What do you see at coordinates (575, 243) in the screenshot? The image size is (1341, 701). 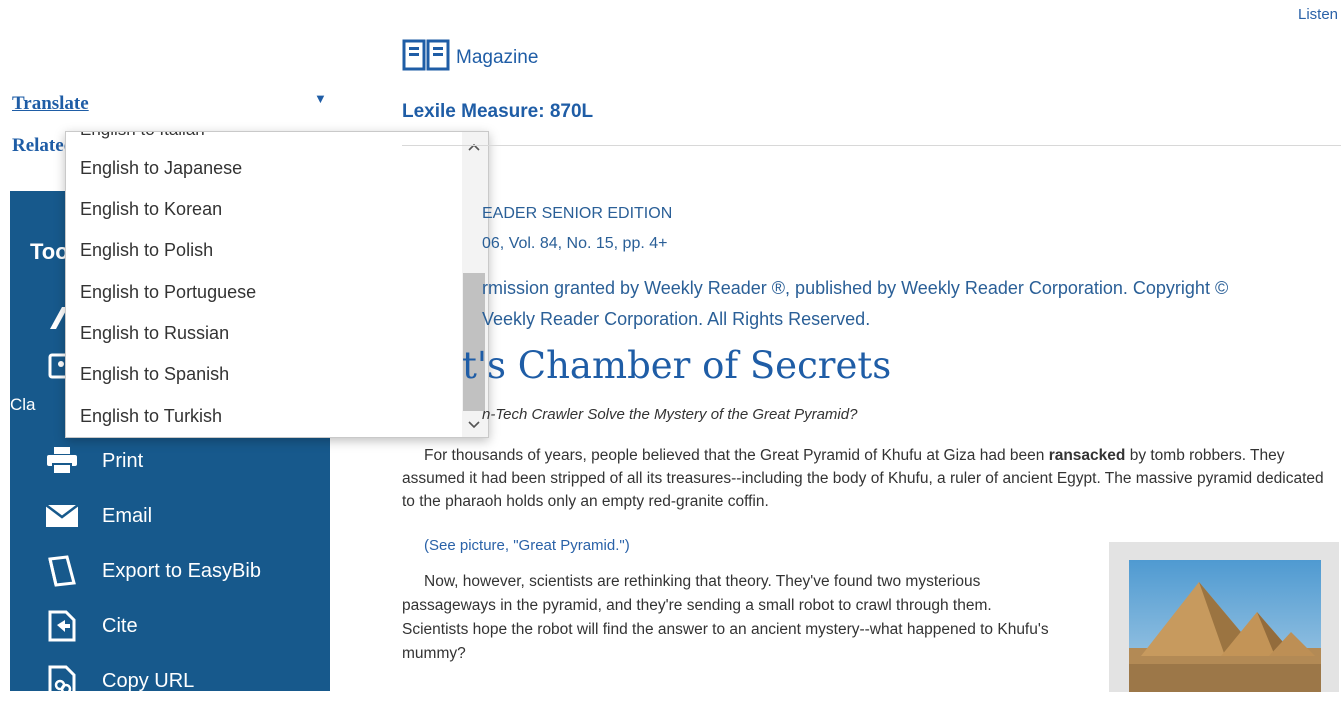 I see `source-citation: 06, Vol. 84, No. 15, pp. 4+` at bounding box center [575, 243].